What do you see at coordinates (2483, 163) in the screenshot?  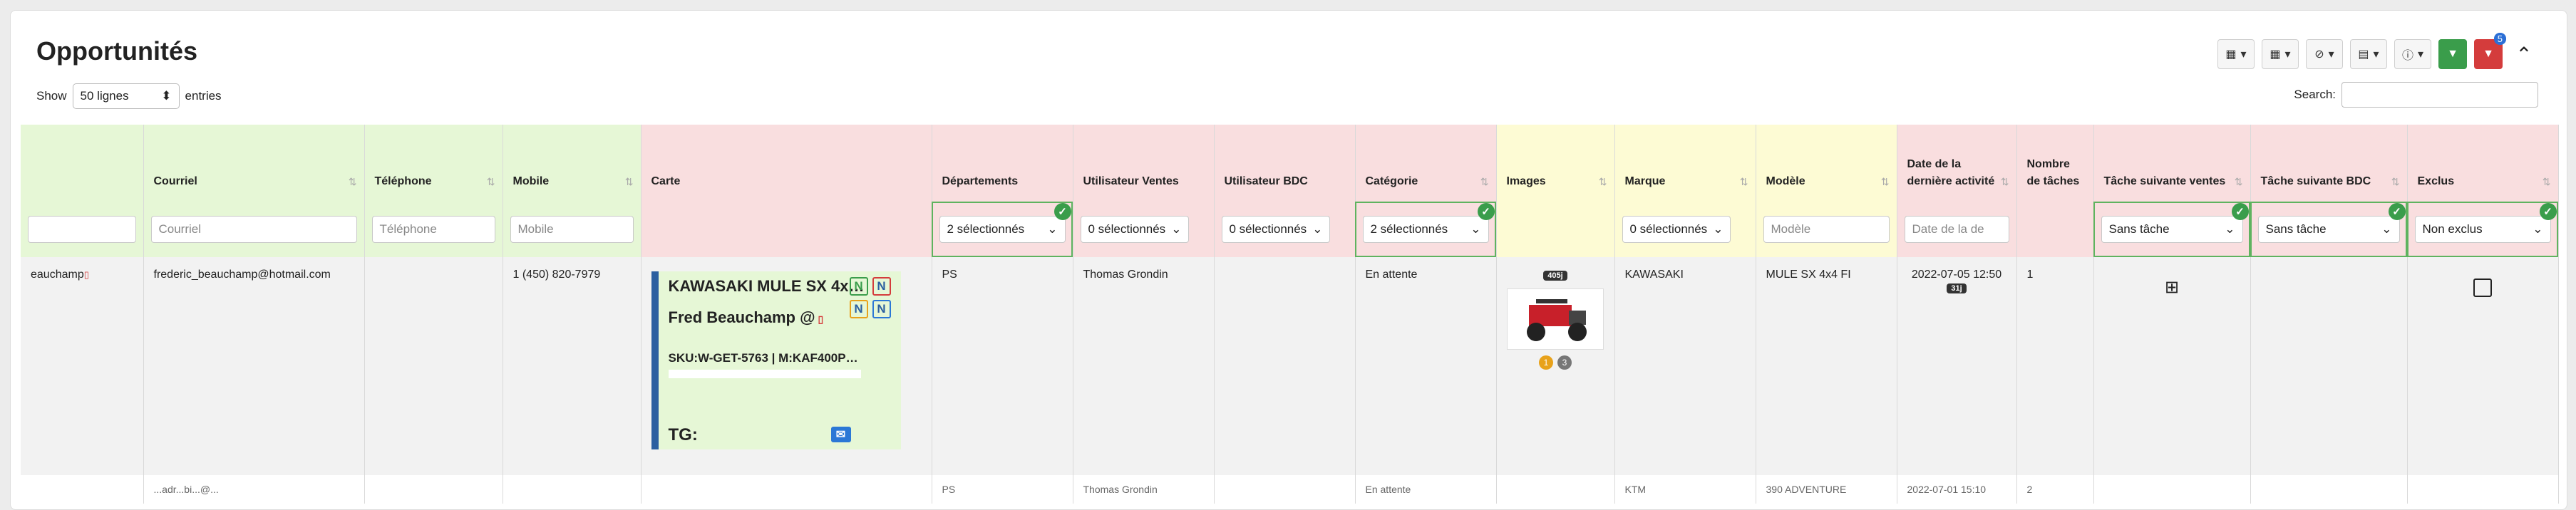 I see `col-exclus-header: Exclus ⇅` at bounding box center [2483, 163].